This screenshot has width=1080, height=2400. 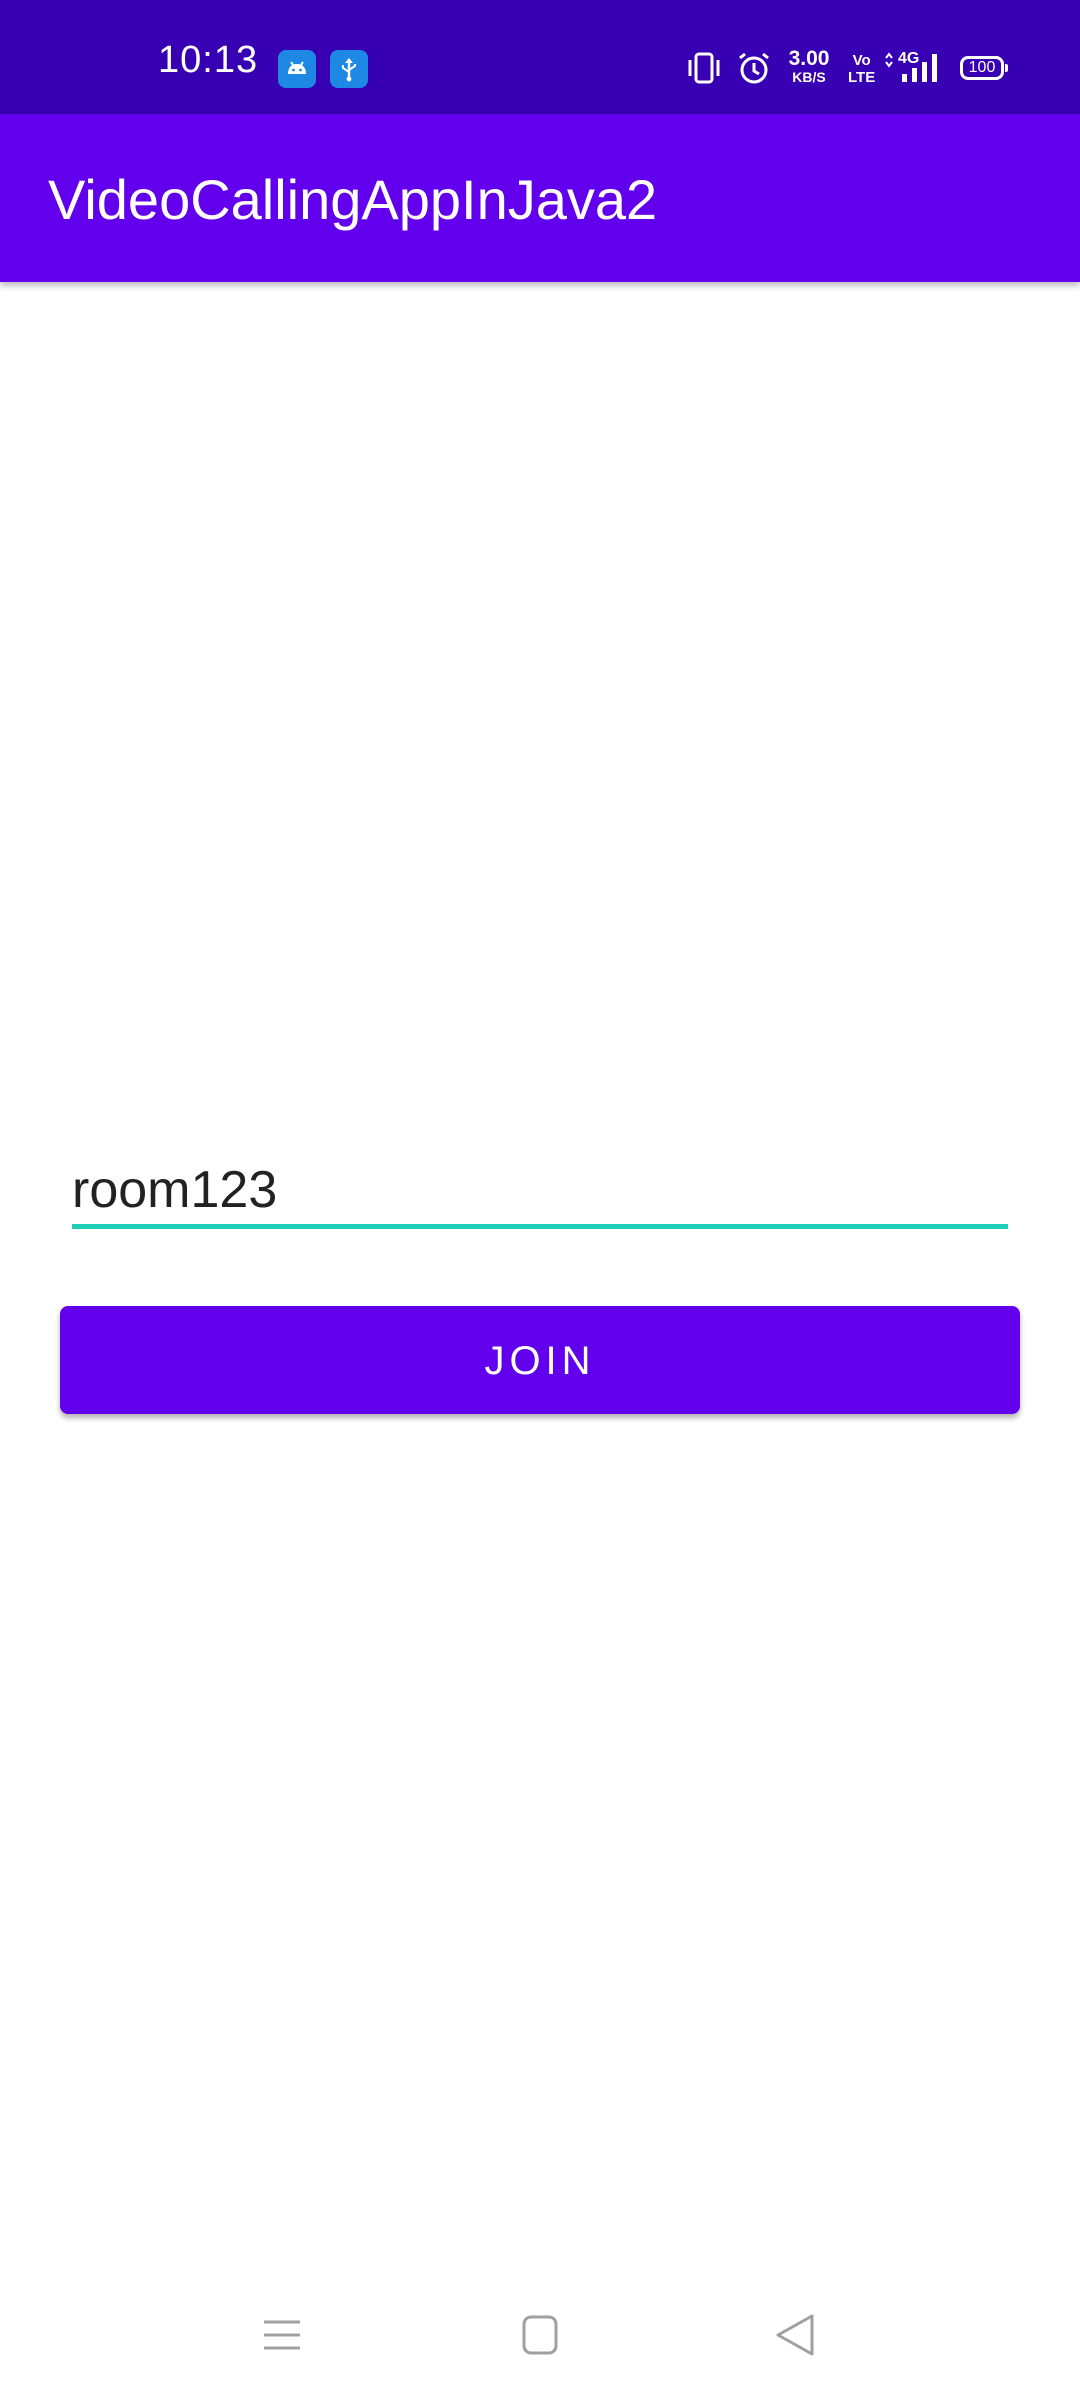 I want to click on input-underline, so click(x=540, y=1226).